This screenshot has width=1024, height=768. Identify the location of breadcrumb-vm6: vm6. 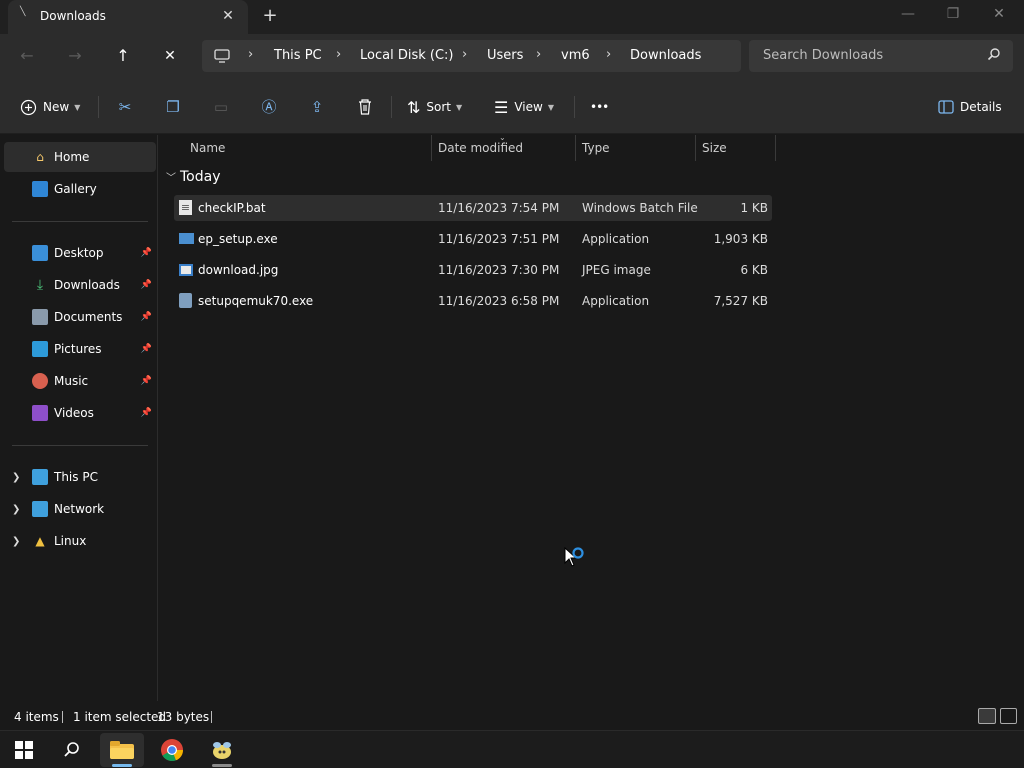
(575, 55).